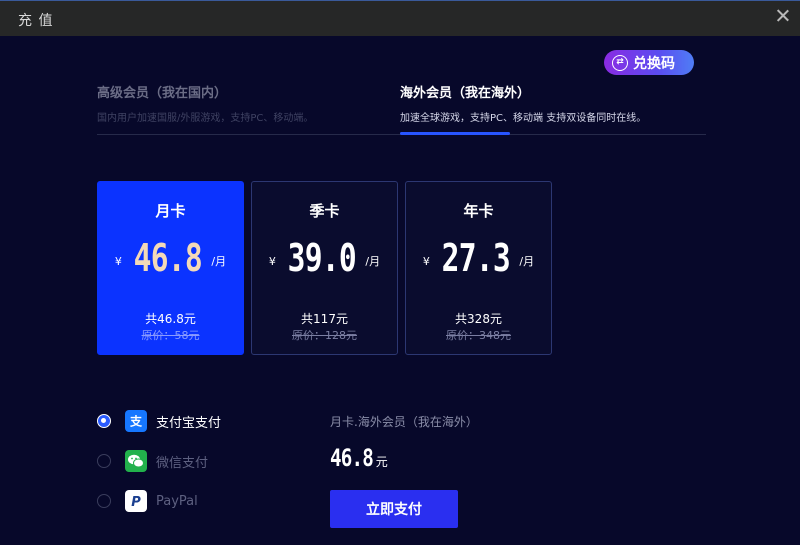 This screenshot has width=800, height=545. Describe the element at coordinates (324, 319) in the screenshot. I see `plan-total: 共117元` at that location.